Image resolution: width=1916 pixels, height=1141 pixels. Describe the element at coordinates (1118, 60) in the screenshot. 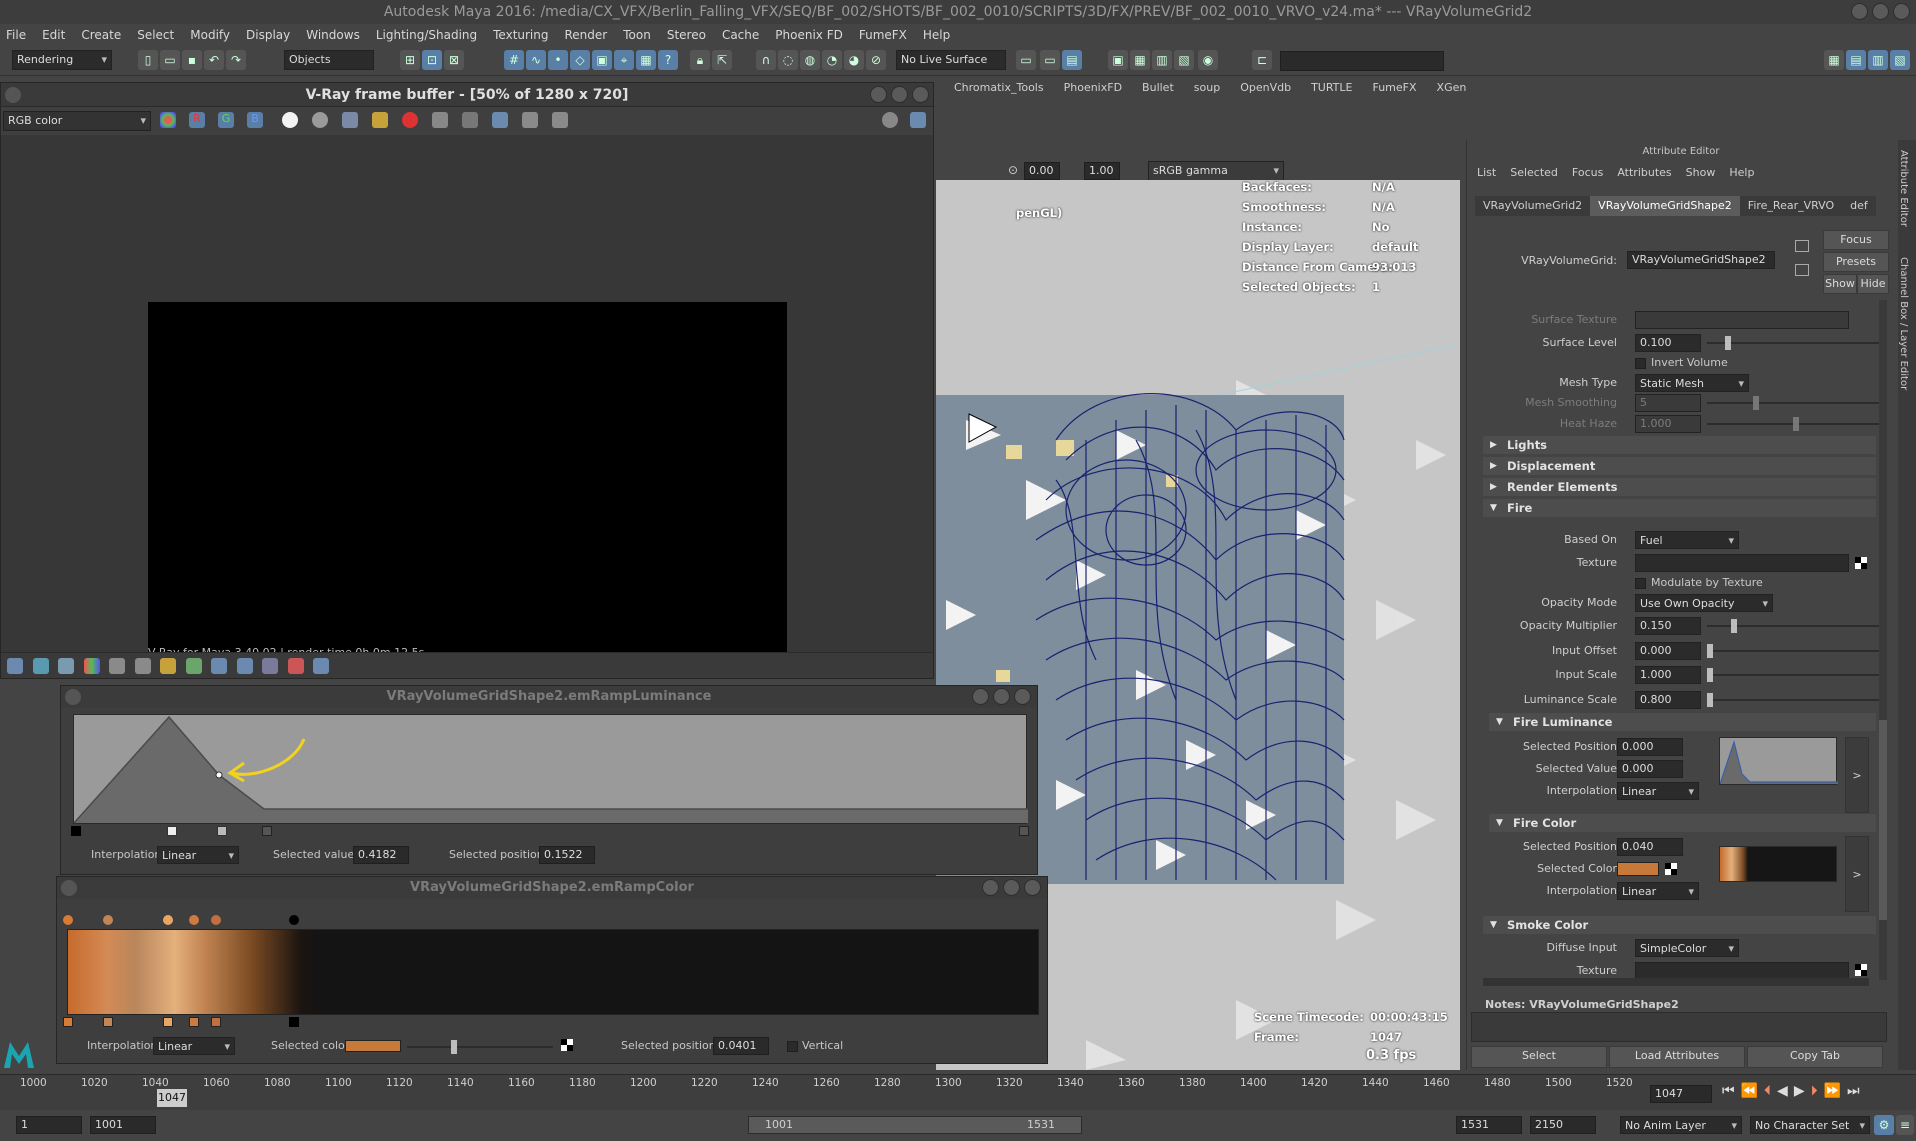

I see `render-view-icon: ▣` at that location.